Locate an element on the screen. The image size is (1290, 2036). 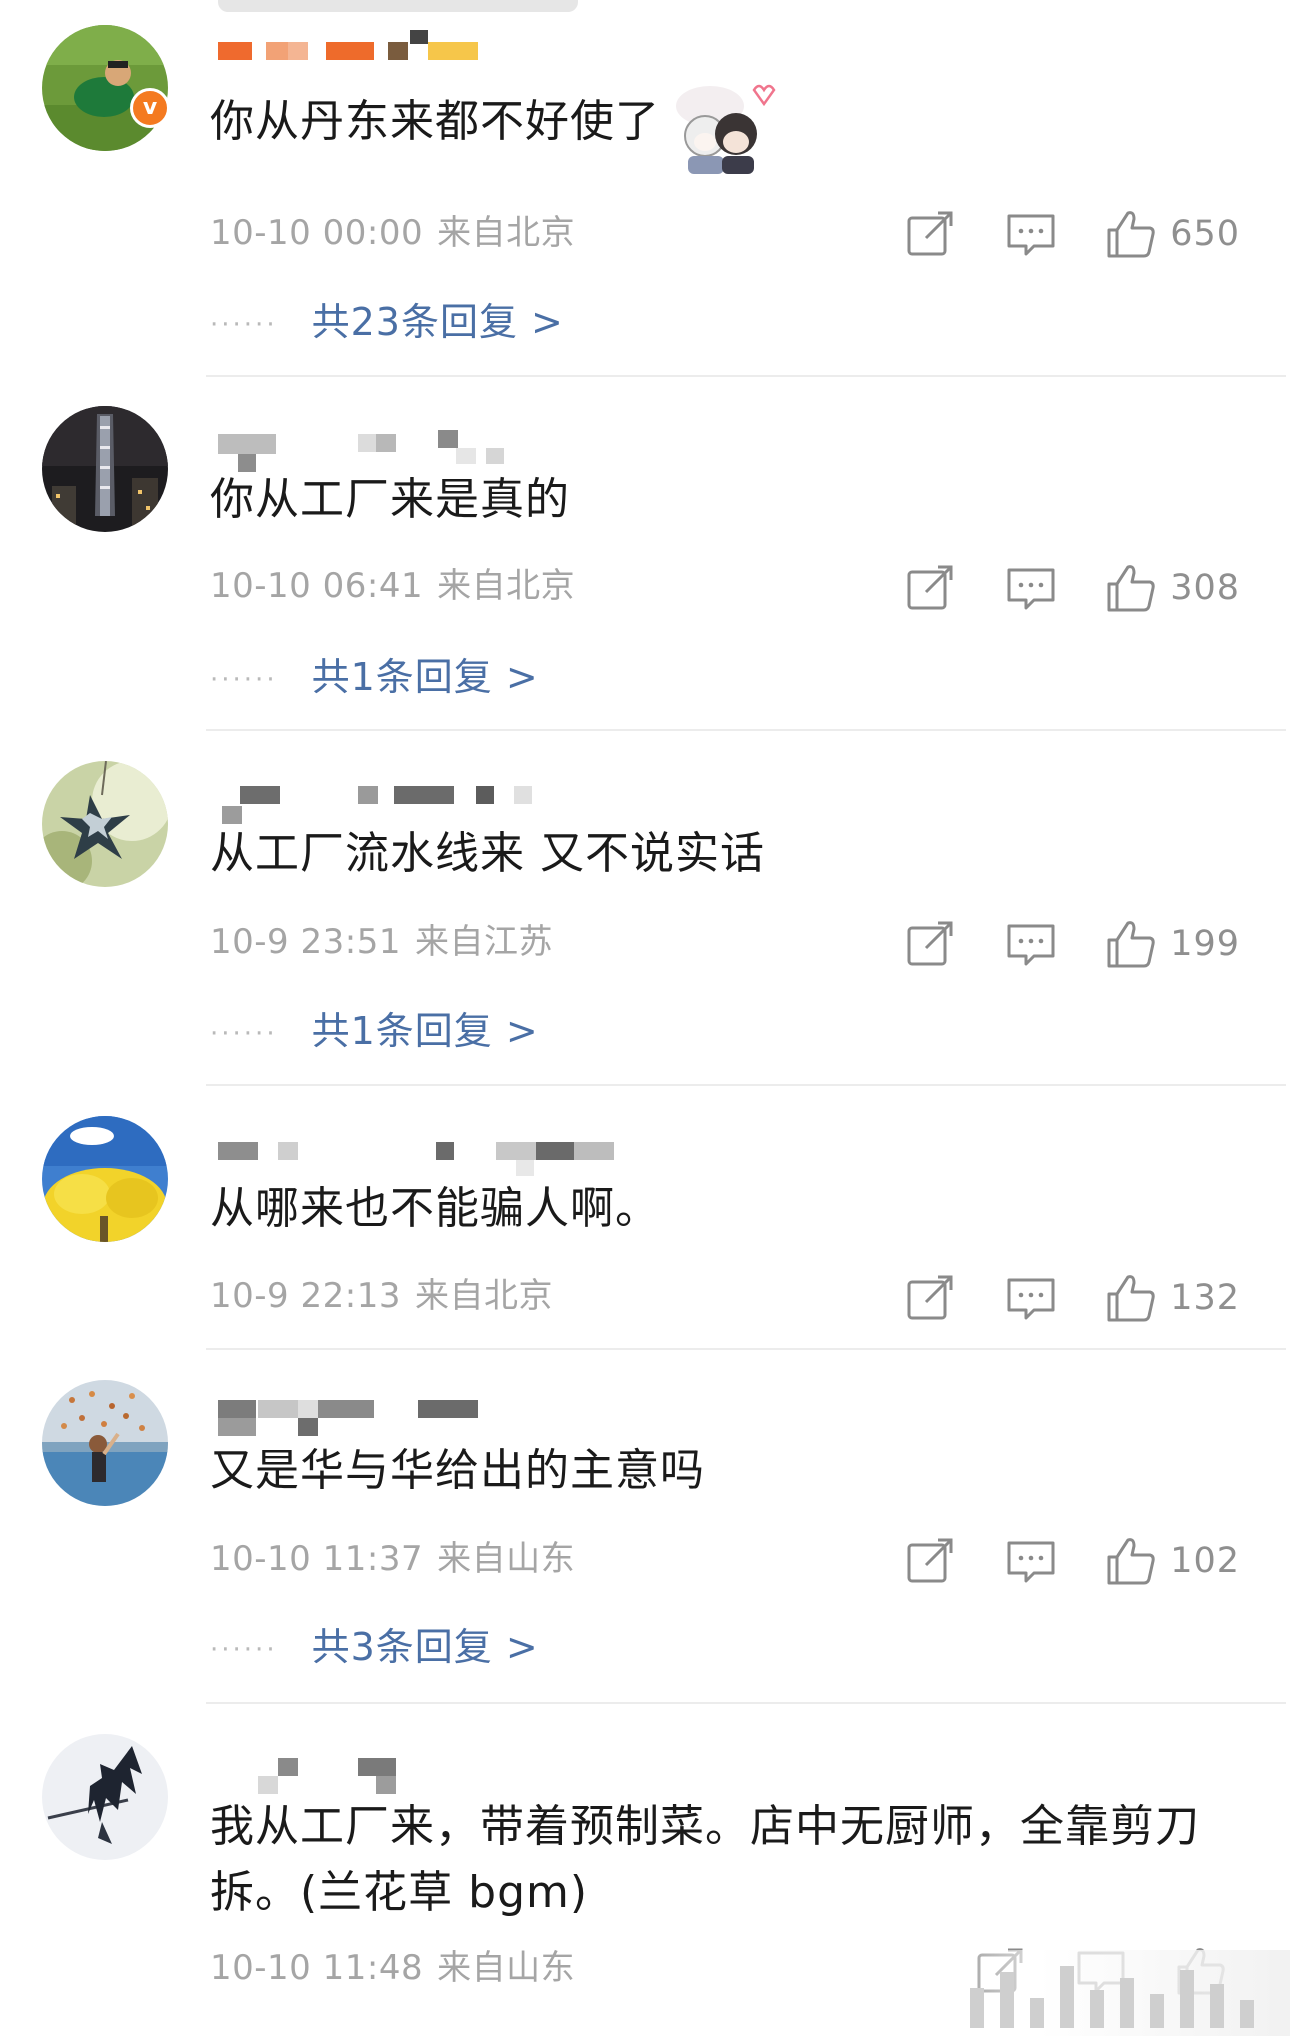
top-scroll-edge is located at coordinates (398, 6).